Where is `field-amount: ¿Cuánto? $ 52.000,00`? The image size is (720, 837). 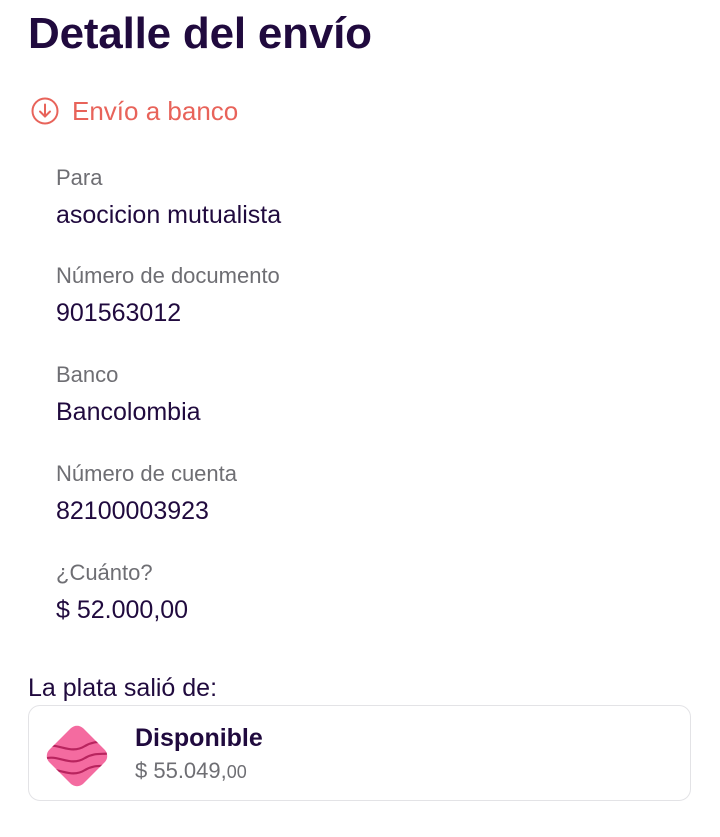
field-amount: ¿Cuánto? $ 52.000,00 is located at coordinates (122, 592).